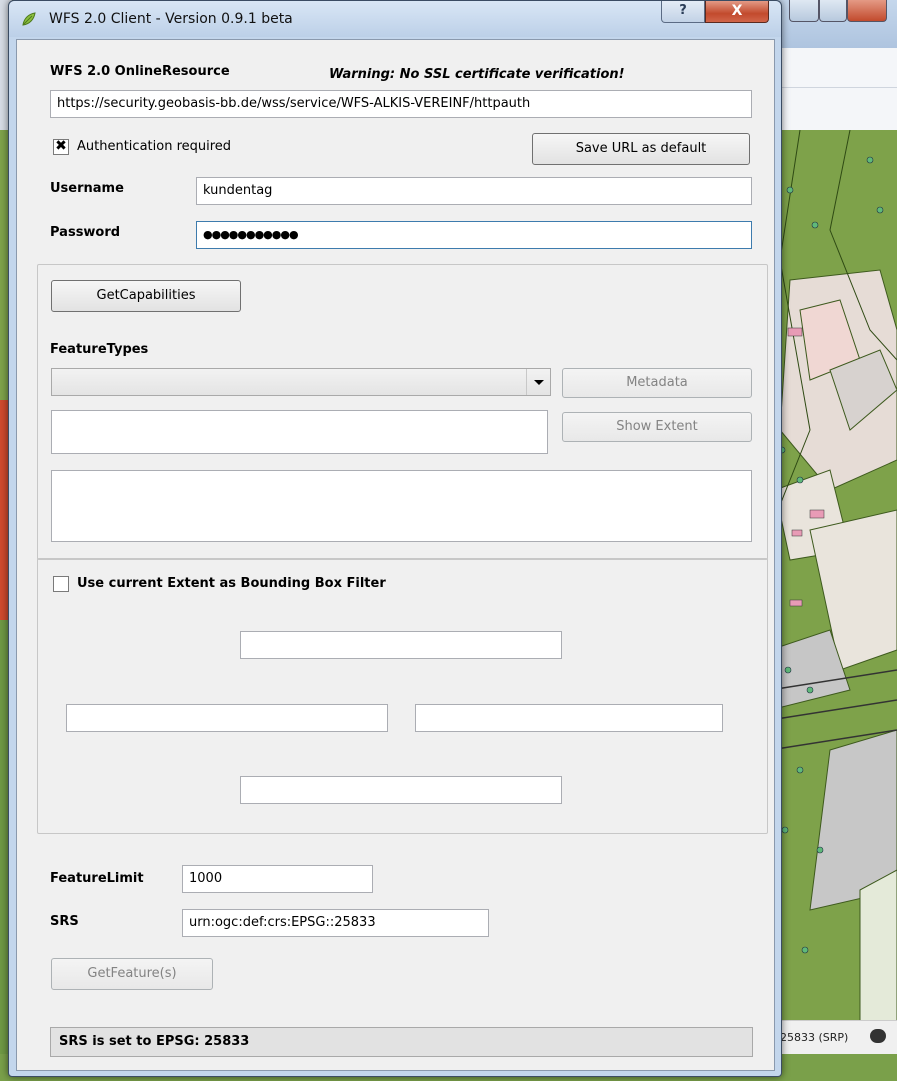  What do you see at coordinates (87, 188) in the screenshot?
I see `username-label: Username` at bounding box center [87, 188].